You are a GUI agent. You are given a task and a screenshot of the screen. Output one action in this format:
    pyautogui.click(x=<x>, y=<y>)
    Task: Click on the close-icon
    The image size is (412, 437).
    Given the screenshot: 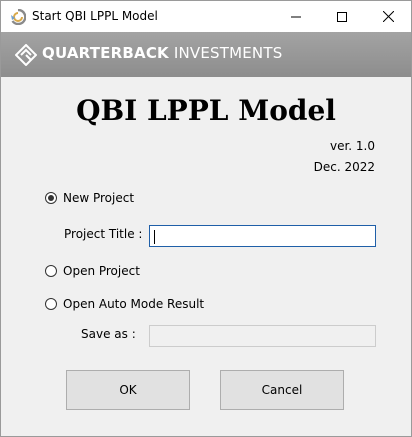 What is the action you would take?
    pyautogui.click(x=388, y=16)
    